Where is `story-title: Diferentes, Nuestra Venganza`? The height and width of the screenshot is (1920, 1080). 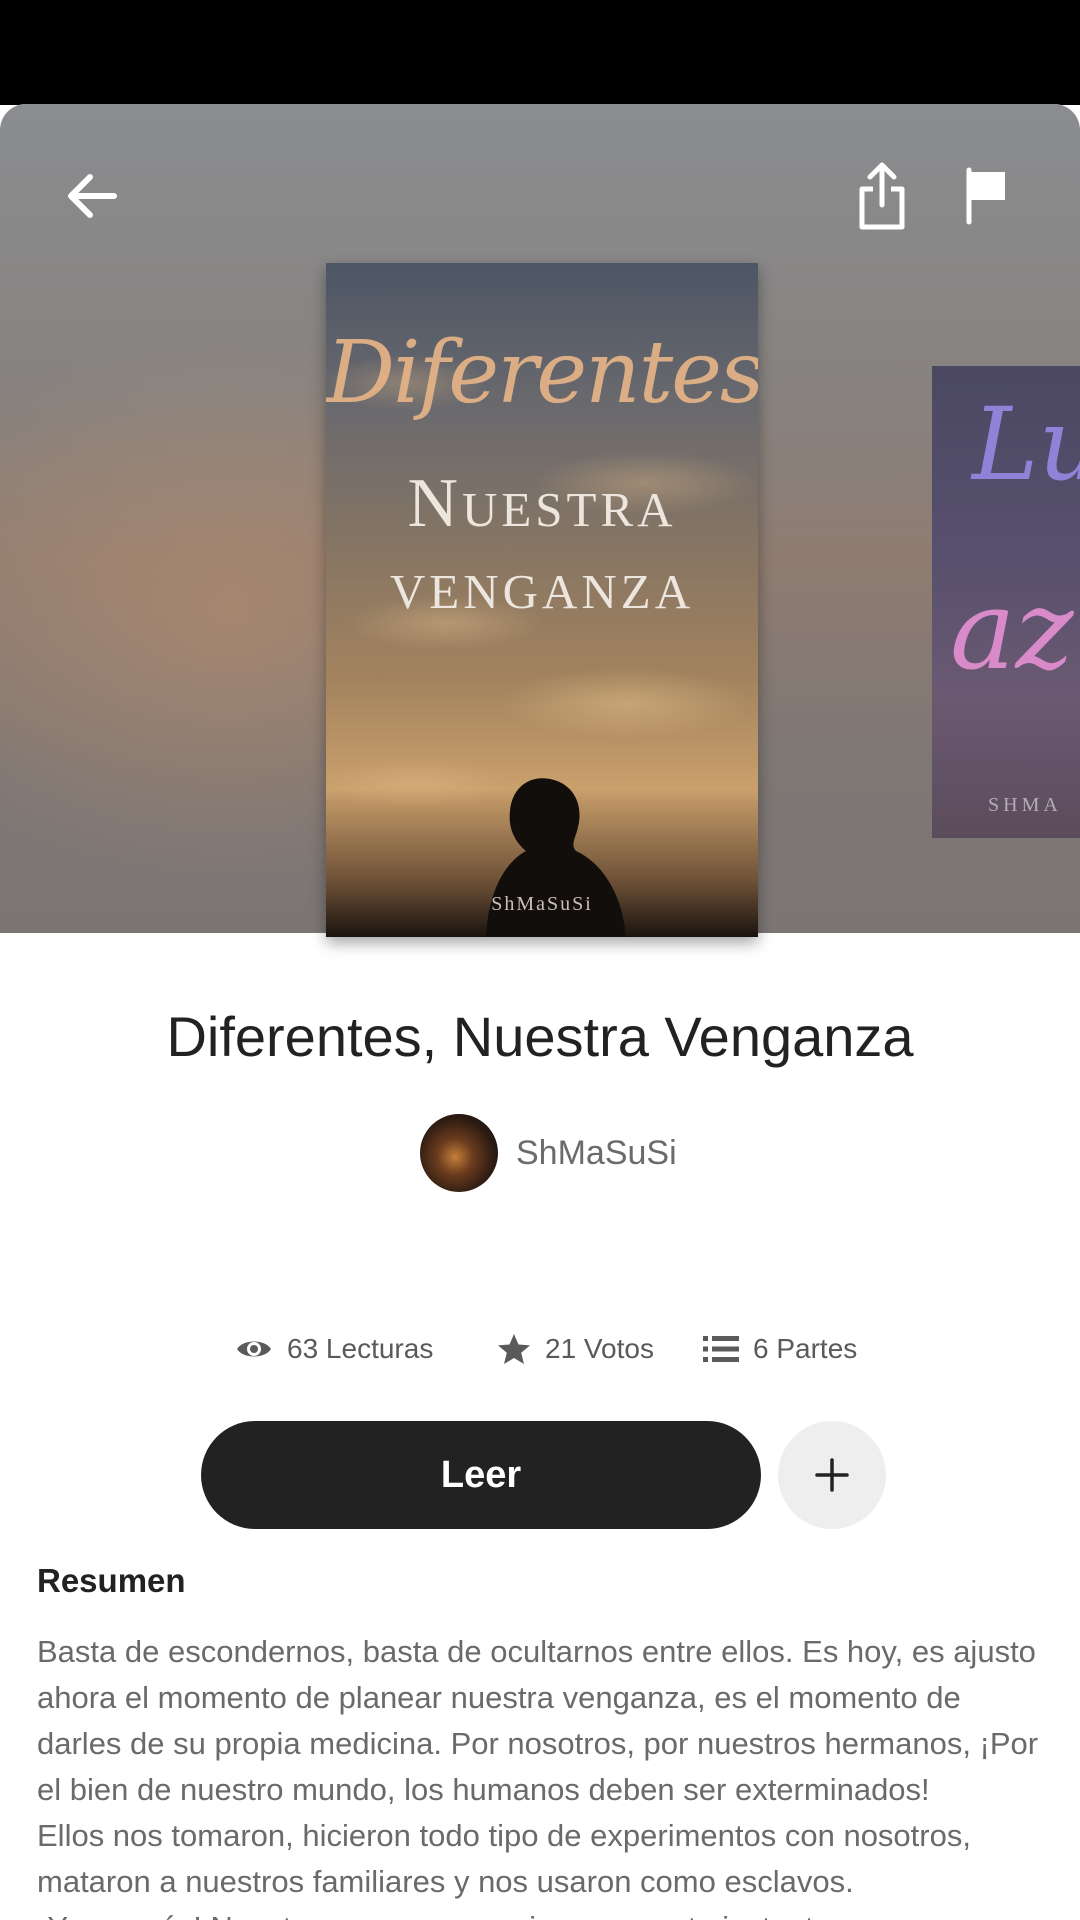 story-title: Diferentes, Nuestra Venganza is located at coordinates (540, 1036).